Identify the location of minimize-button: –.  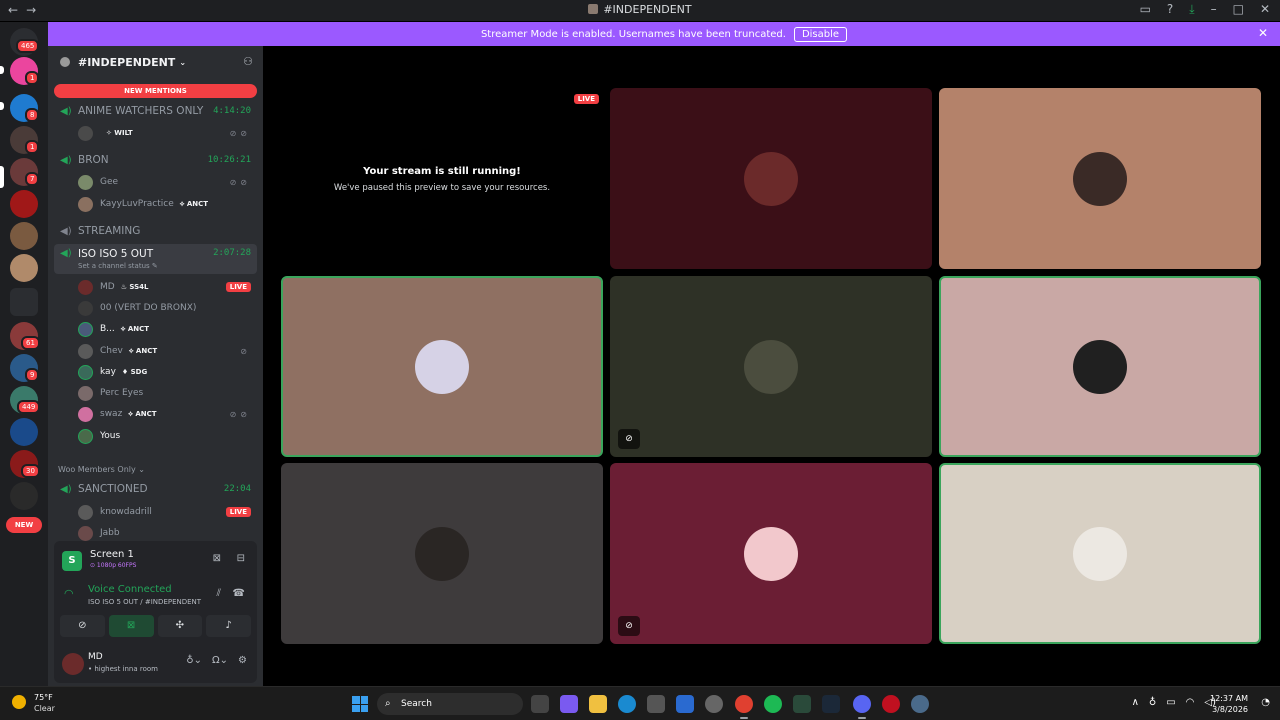
(1214, 9).